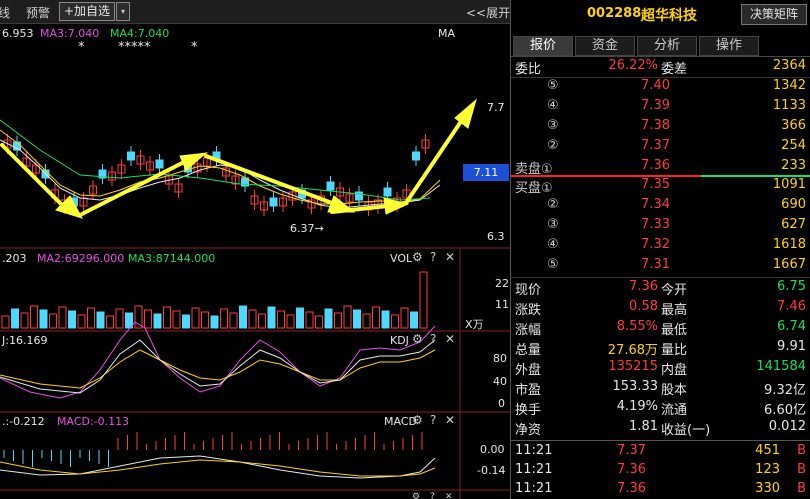  What do you see at coordinates (660, 247) in the screenshot?
I see `order-book-row: ④ 7.32 1618` at bounding box center [660, 247].